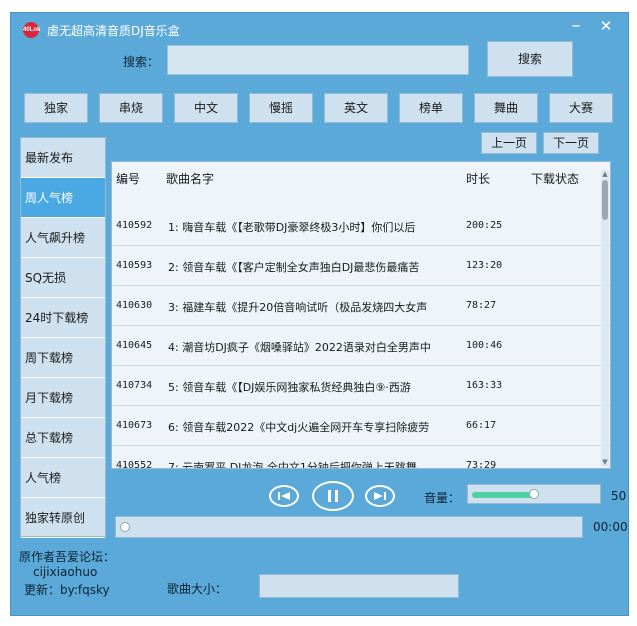  What do you see at coordinates (610, 527) in the screenshot?
I see `playback-time: 00:00` at bounding box center [610, 527].